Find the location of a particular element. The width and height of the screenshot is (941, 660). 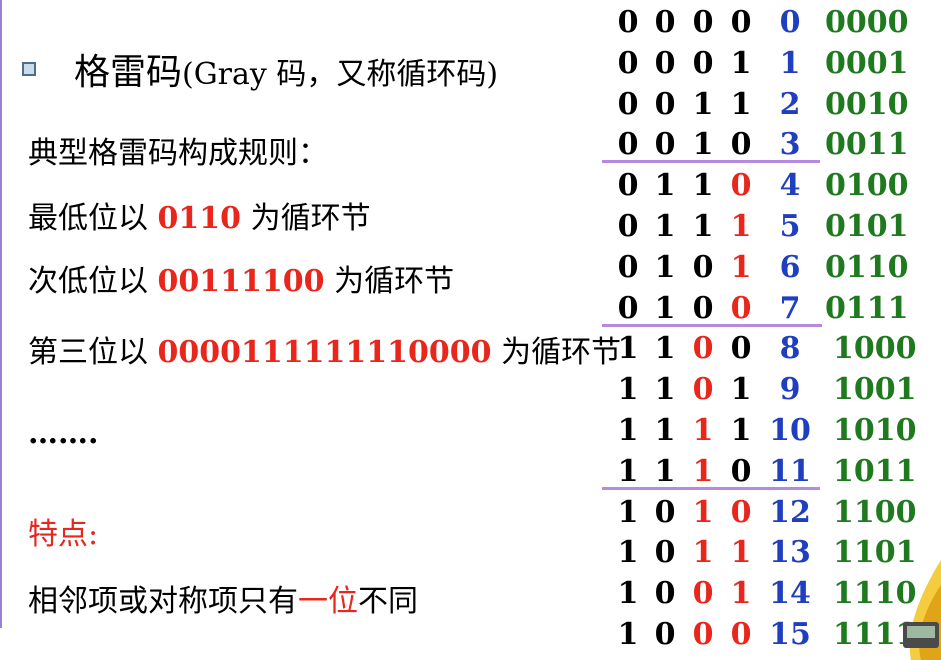

square-bullet-icon is located at coordinates (29, 69).